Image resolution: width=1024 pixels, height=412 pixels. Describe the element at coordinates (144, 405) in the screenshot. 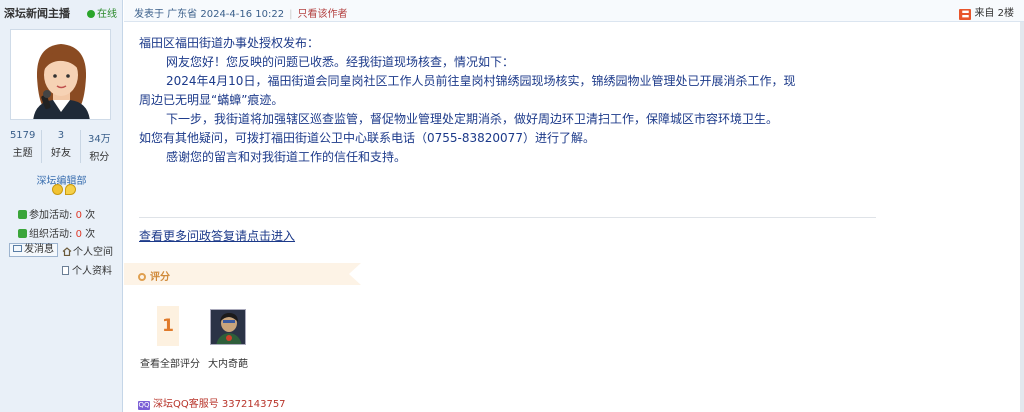

I see `qq-icon: QQ` at that location.